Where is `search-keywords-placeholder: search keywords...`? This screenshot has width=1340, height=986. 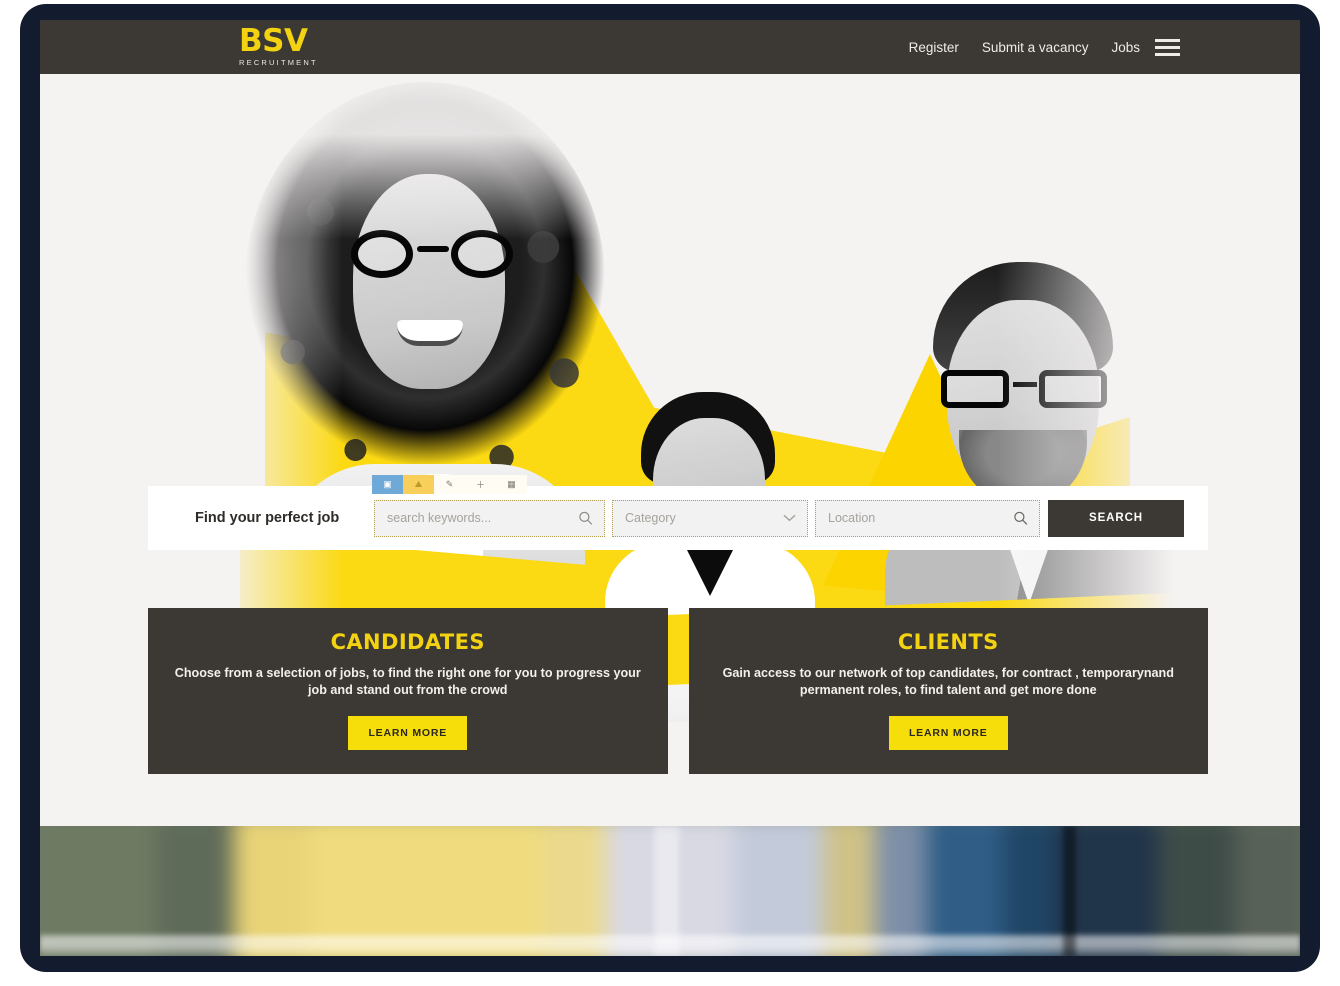 search-keywords-placeholder: search keywords... is located at coordinates (439, 518).